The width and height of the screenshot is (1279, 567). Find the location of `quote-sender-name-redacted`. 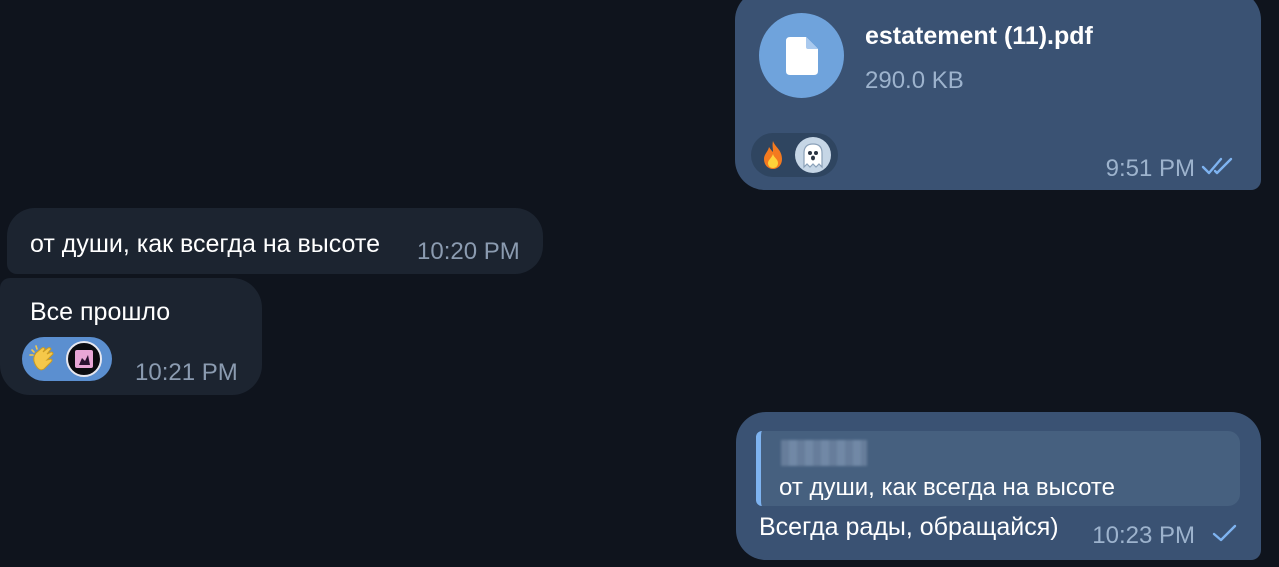

quote-sender-name-redacted is located at coordinates (824, 453).